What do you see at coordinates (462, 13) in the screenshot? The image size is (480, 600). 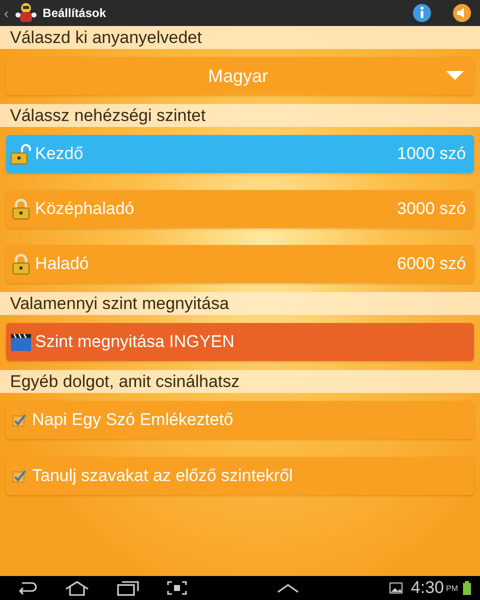 I see `speaker-icon` at bounding box center [462, 13].